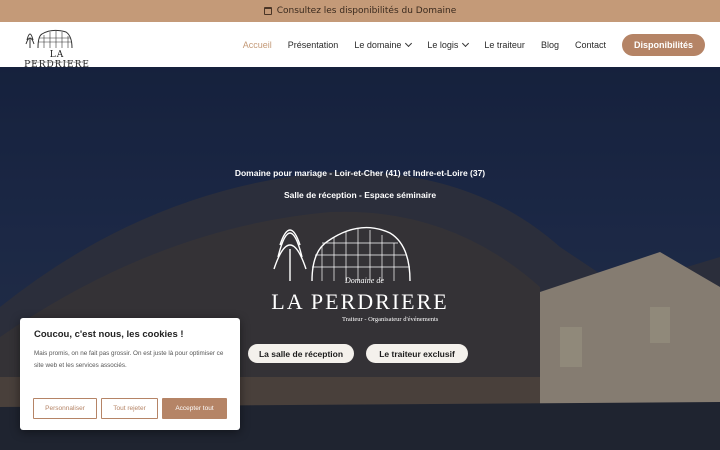 The height and width of the screenshot is (450, 720). I want to click on cookie-reject-button: Tout rejeter, so click(129, 408).